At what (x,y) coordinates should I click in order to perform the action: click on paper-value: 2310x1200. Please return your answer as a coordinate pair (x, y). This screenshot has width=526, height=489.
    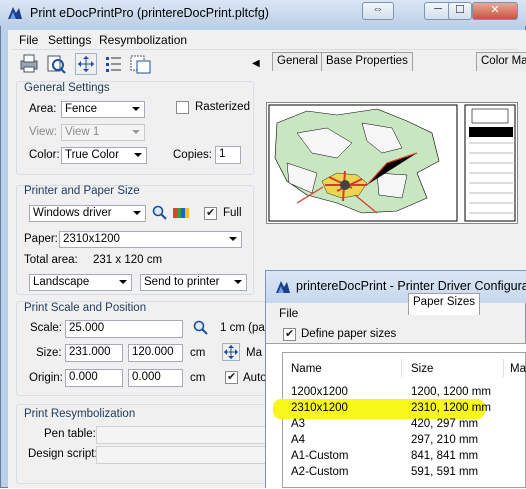
    Looking at the image, I should click on (91, 239).